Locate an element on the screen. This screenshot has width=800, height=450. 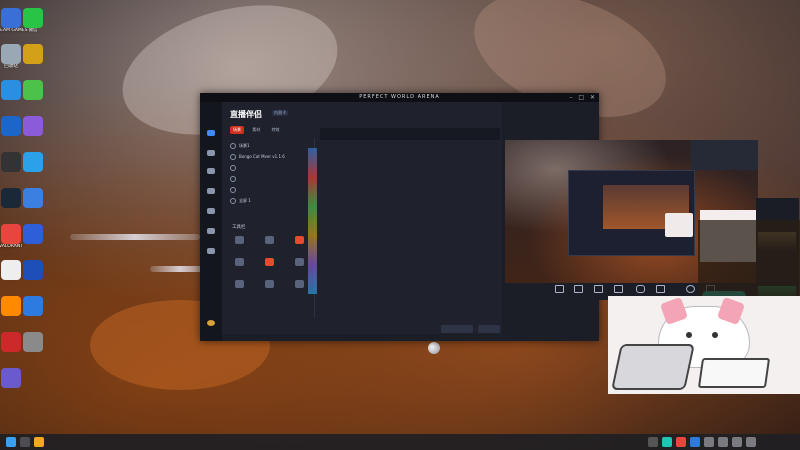
maximize-icon: □ is located at coordinates (581, 97).